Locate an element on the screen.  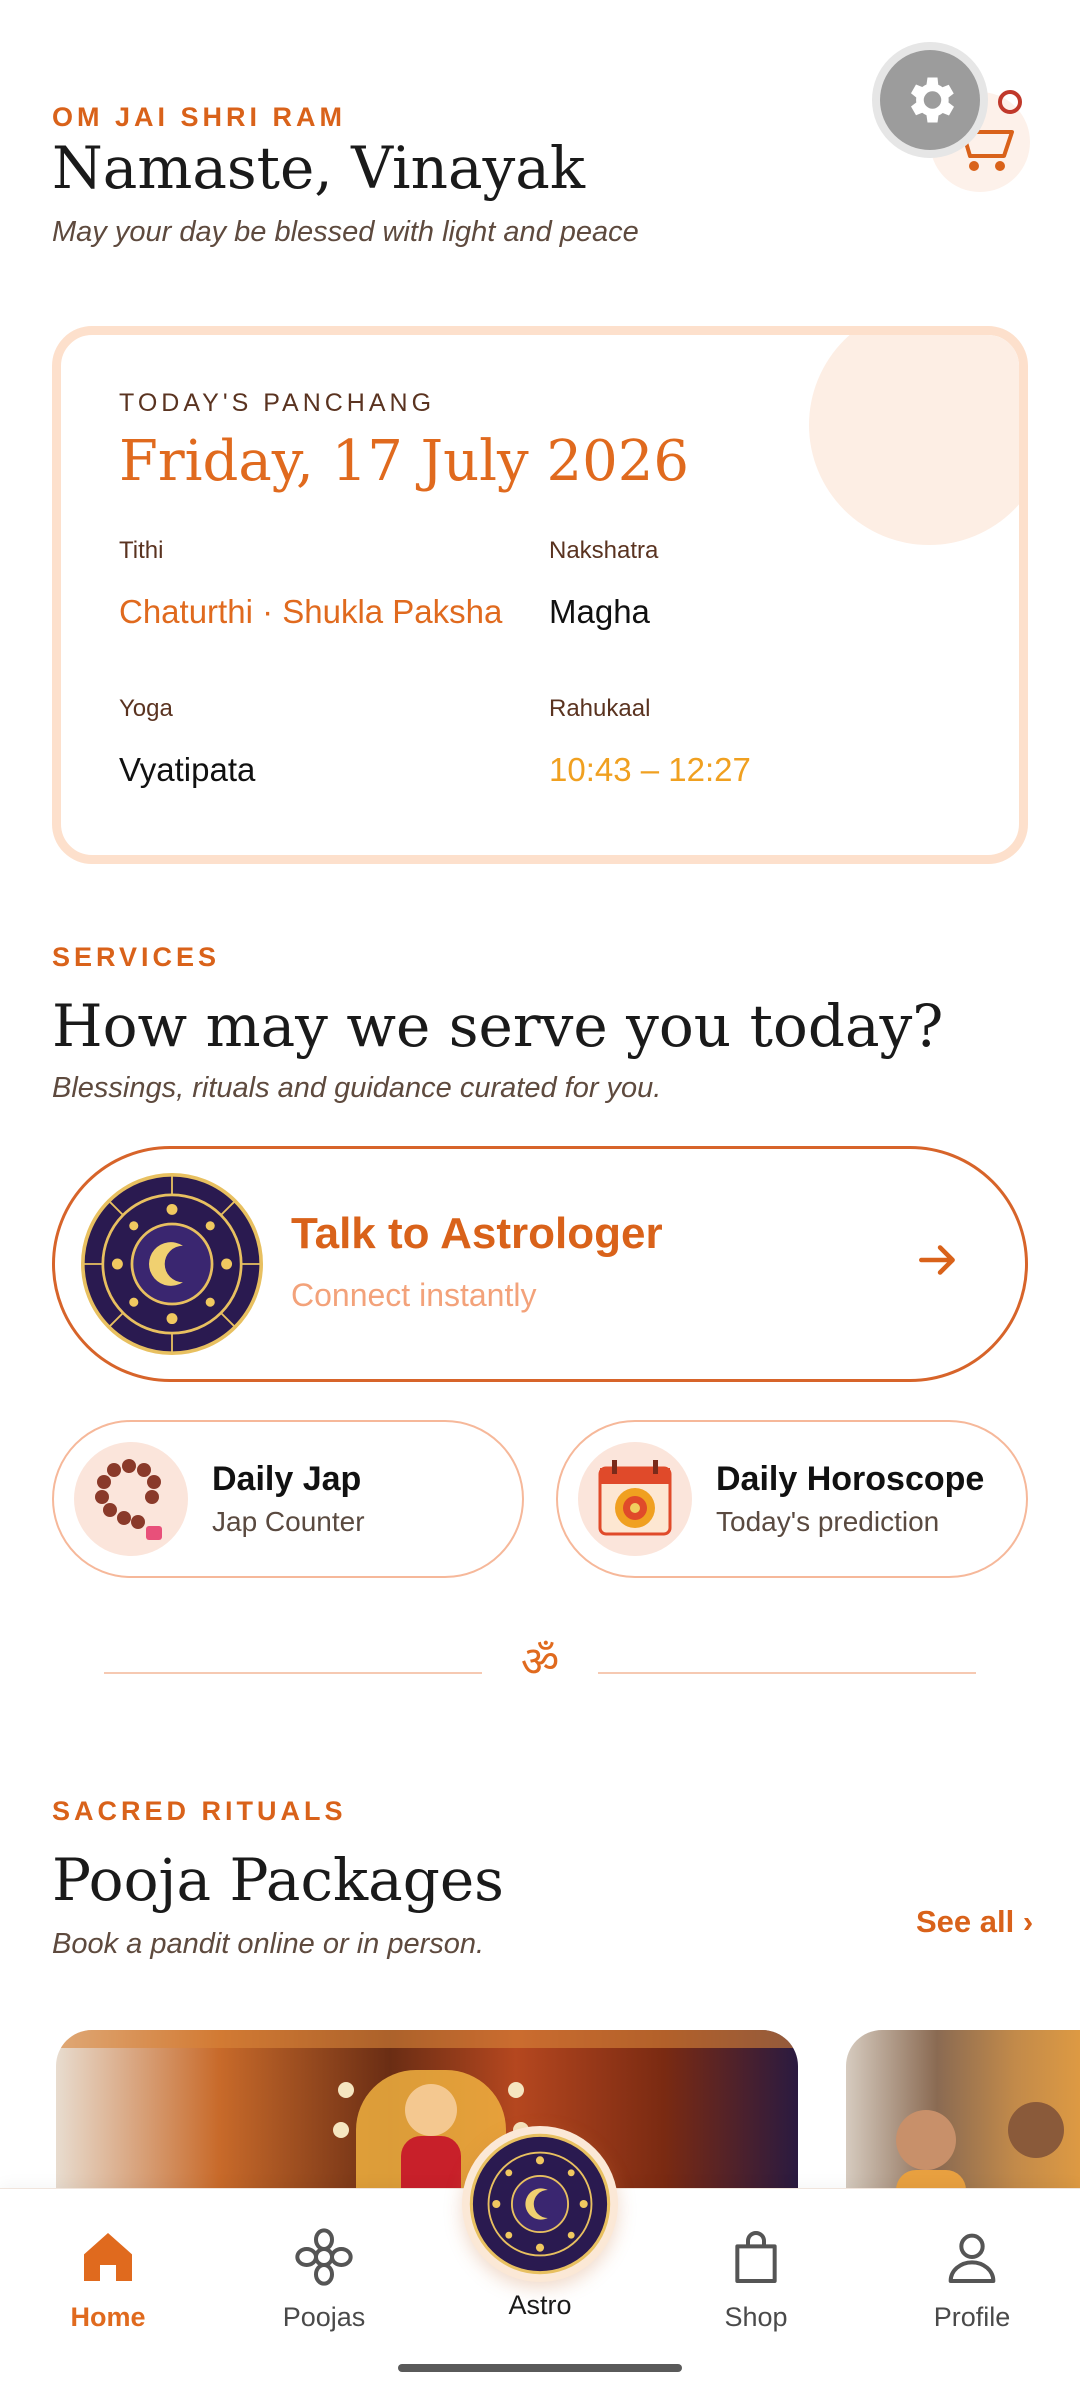
divider-line-right is located at coordinates (787, 1673).